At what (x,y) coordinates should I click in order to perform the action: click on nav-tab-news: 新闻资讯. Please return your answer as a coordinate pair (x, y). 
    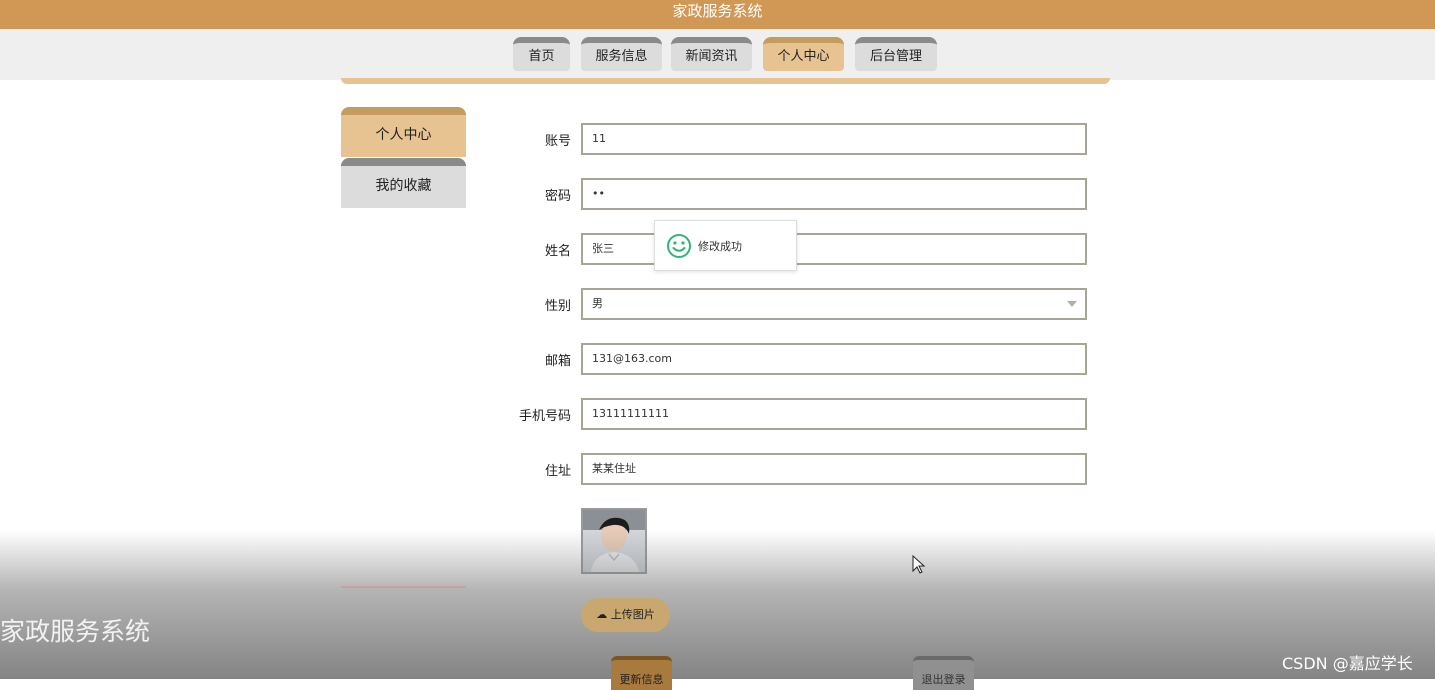
    Looking at the image, I should click on (711, 54).